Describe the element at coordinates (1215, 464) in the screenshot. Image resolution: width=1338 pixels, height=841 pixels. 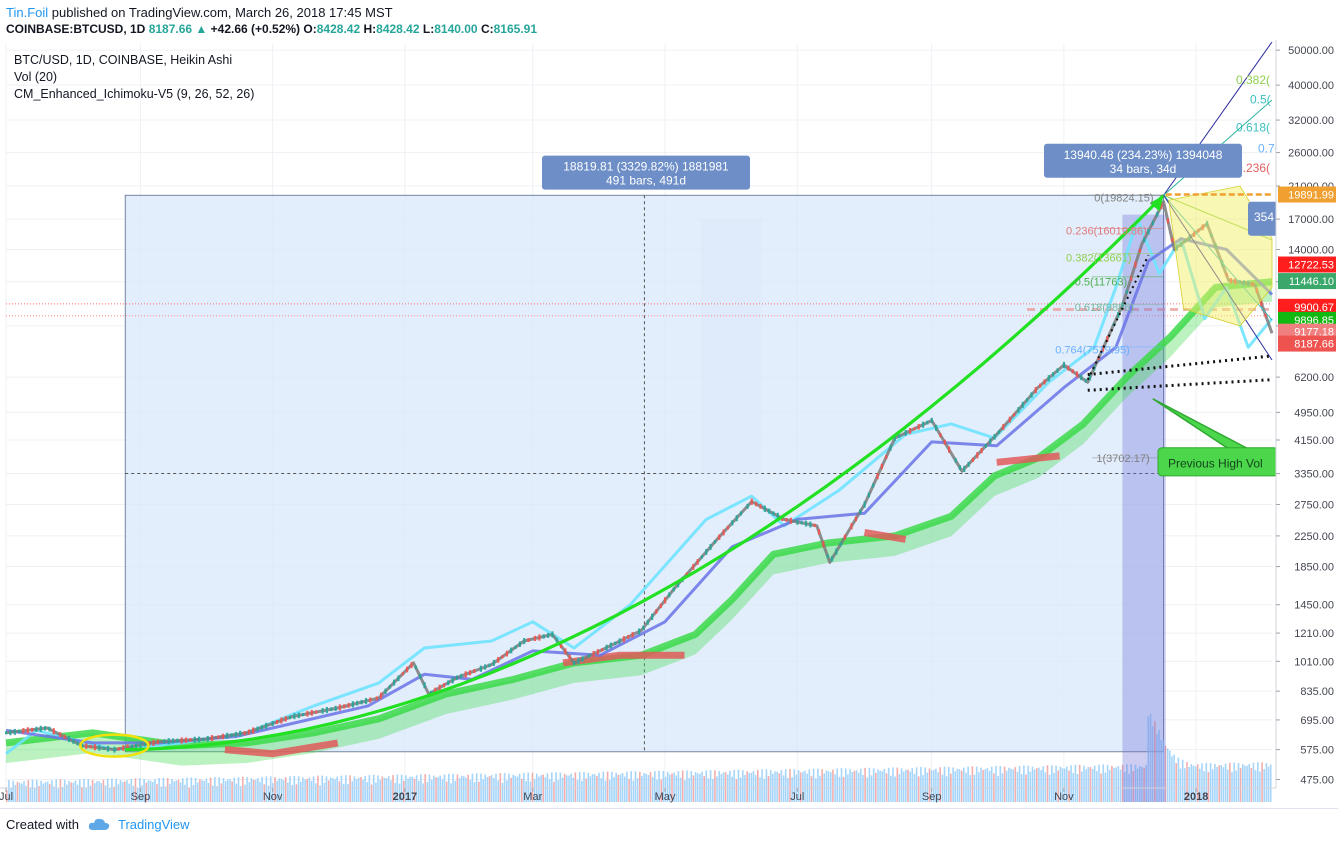
I see `callout-text: Previous High Vol` at that location.